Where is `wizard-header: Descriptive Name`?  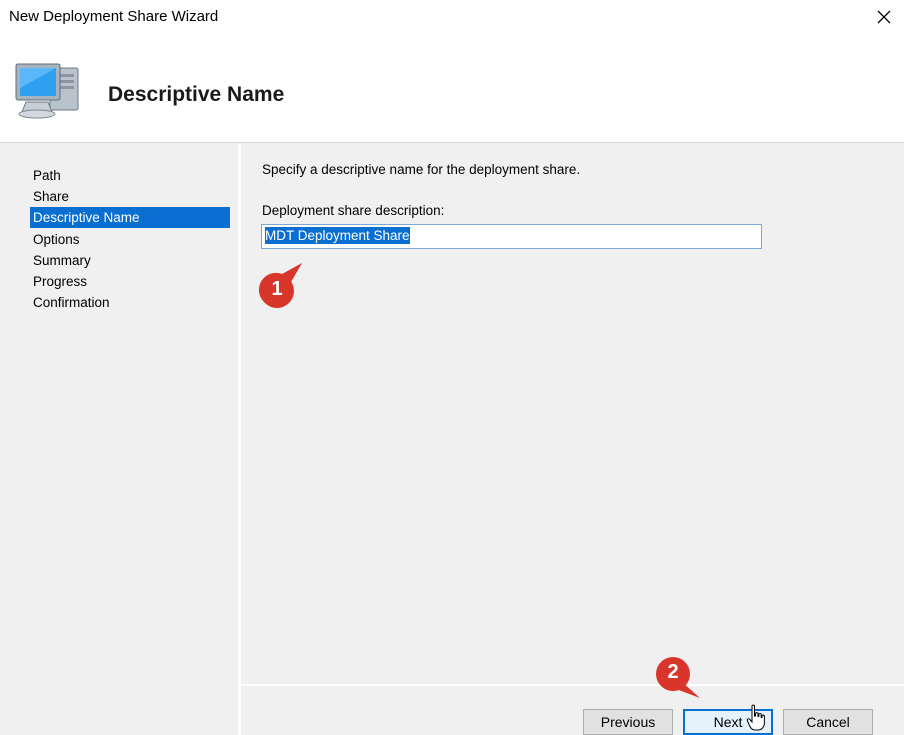
wizard-header: Descriptive Name is located at coordinates (452, 88).